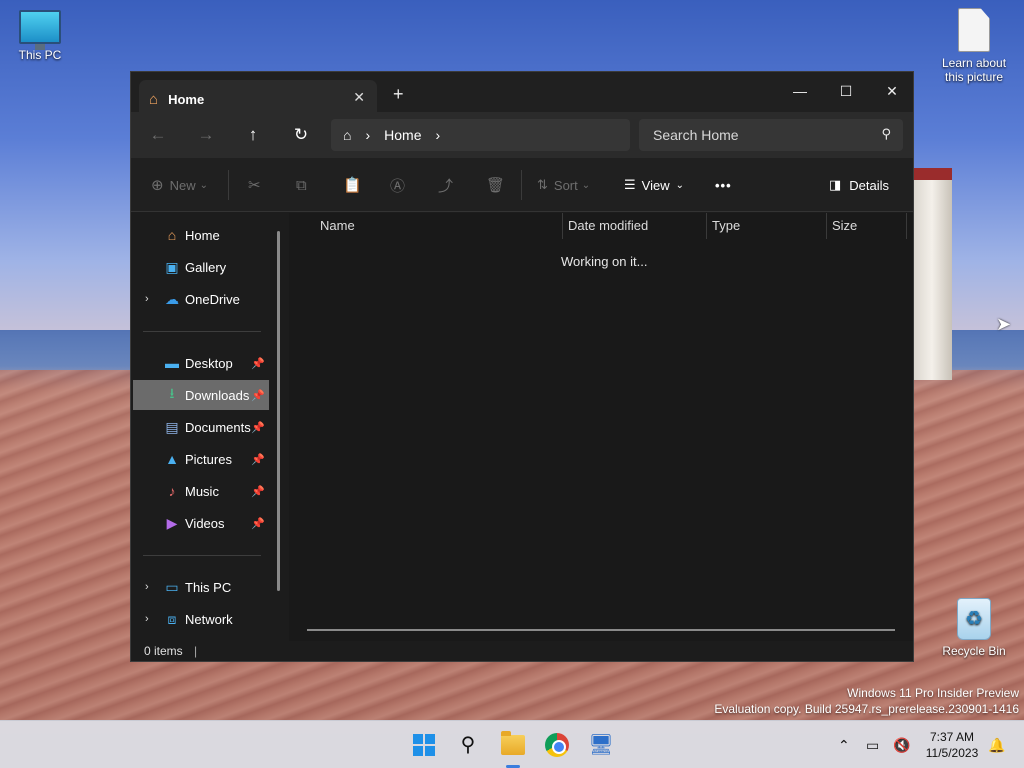 The image size is (1024, 768). I want to click on sidebar-item-label: Documents, so click(218, 427).